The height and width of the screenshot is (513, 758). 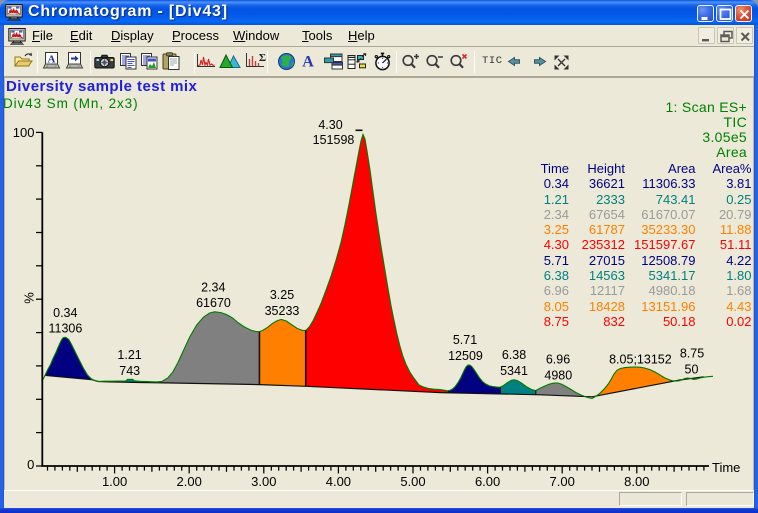 I want to click on svg-text: 151598, so click(x=334, y=140).